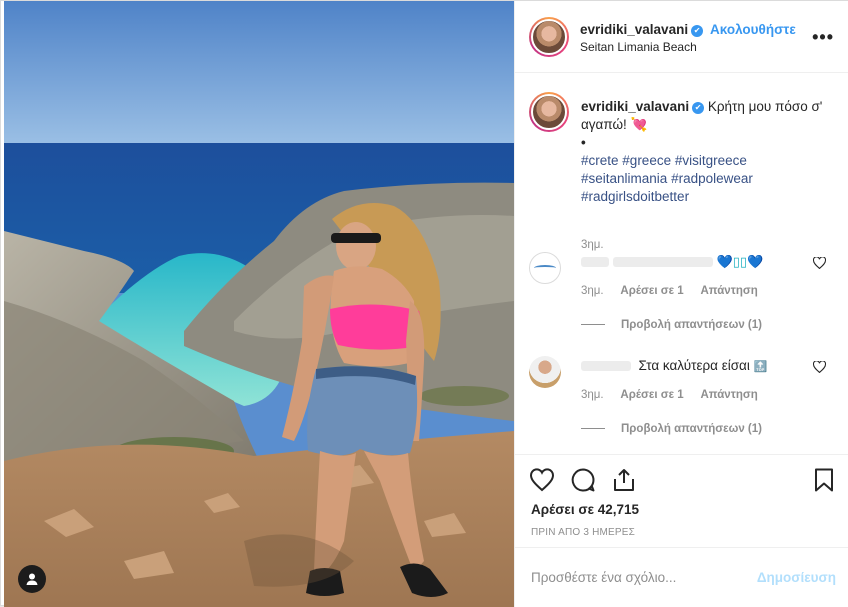 This screenshot has width=848, height=607. Describe the element at coordinates (760, 367) in the screenshot. I see `comment-emoji: 🔝` at that location.